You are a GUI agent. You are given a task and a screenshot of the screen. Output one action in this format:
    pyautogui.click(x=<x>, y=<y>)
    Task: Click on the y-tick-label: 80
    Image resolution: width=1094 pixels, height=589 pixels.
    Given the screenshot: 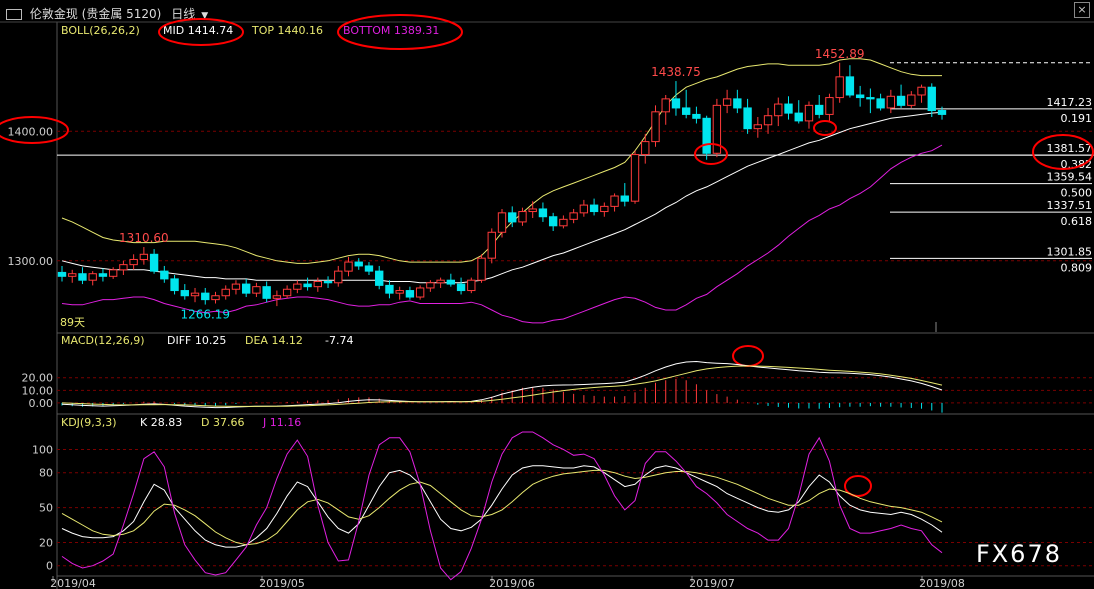 What is the action you would take?
    pyautogui.click(x=46, y=473)
    